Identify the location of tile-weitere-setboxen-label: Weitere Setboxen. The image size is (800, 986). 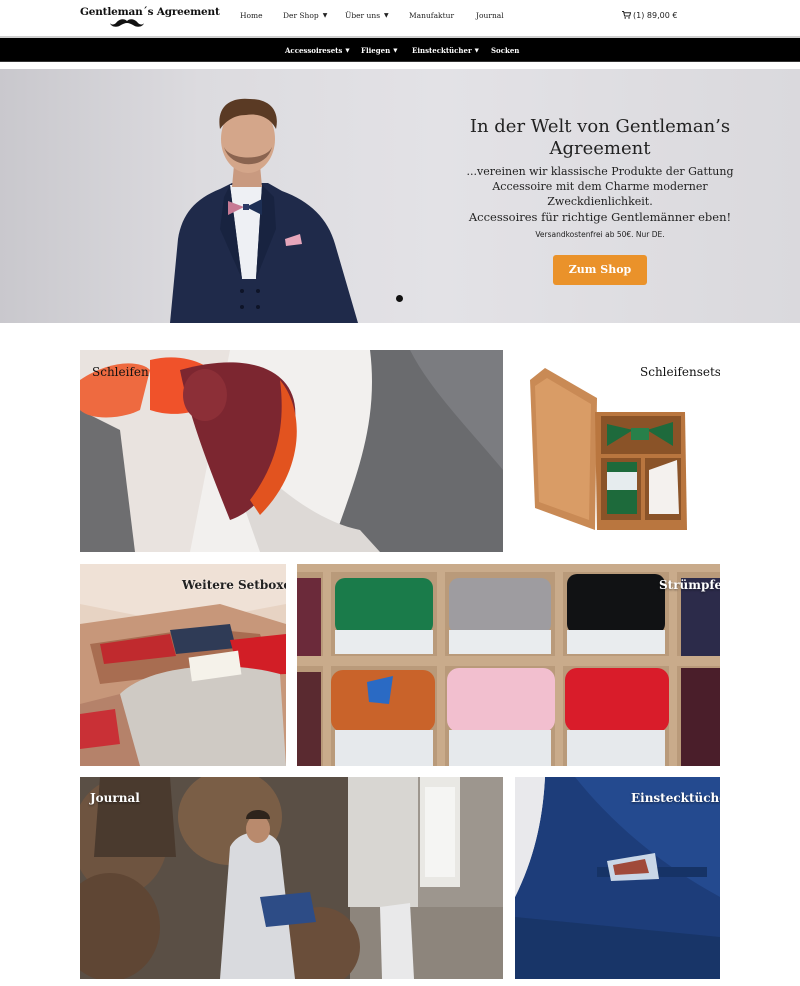
(234, 585).